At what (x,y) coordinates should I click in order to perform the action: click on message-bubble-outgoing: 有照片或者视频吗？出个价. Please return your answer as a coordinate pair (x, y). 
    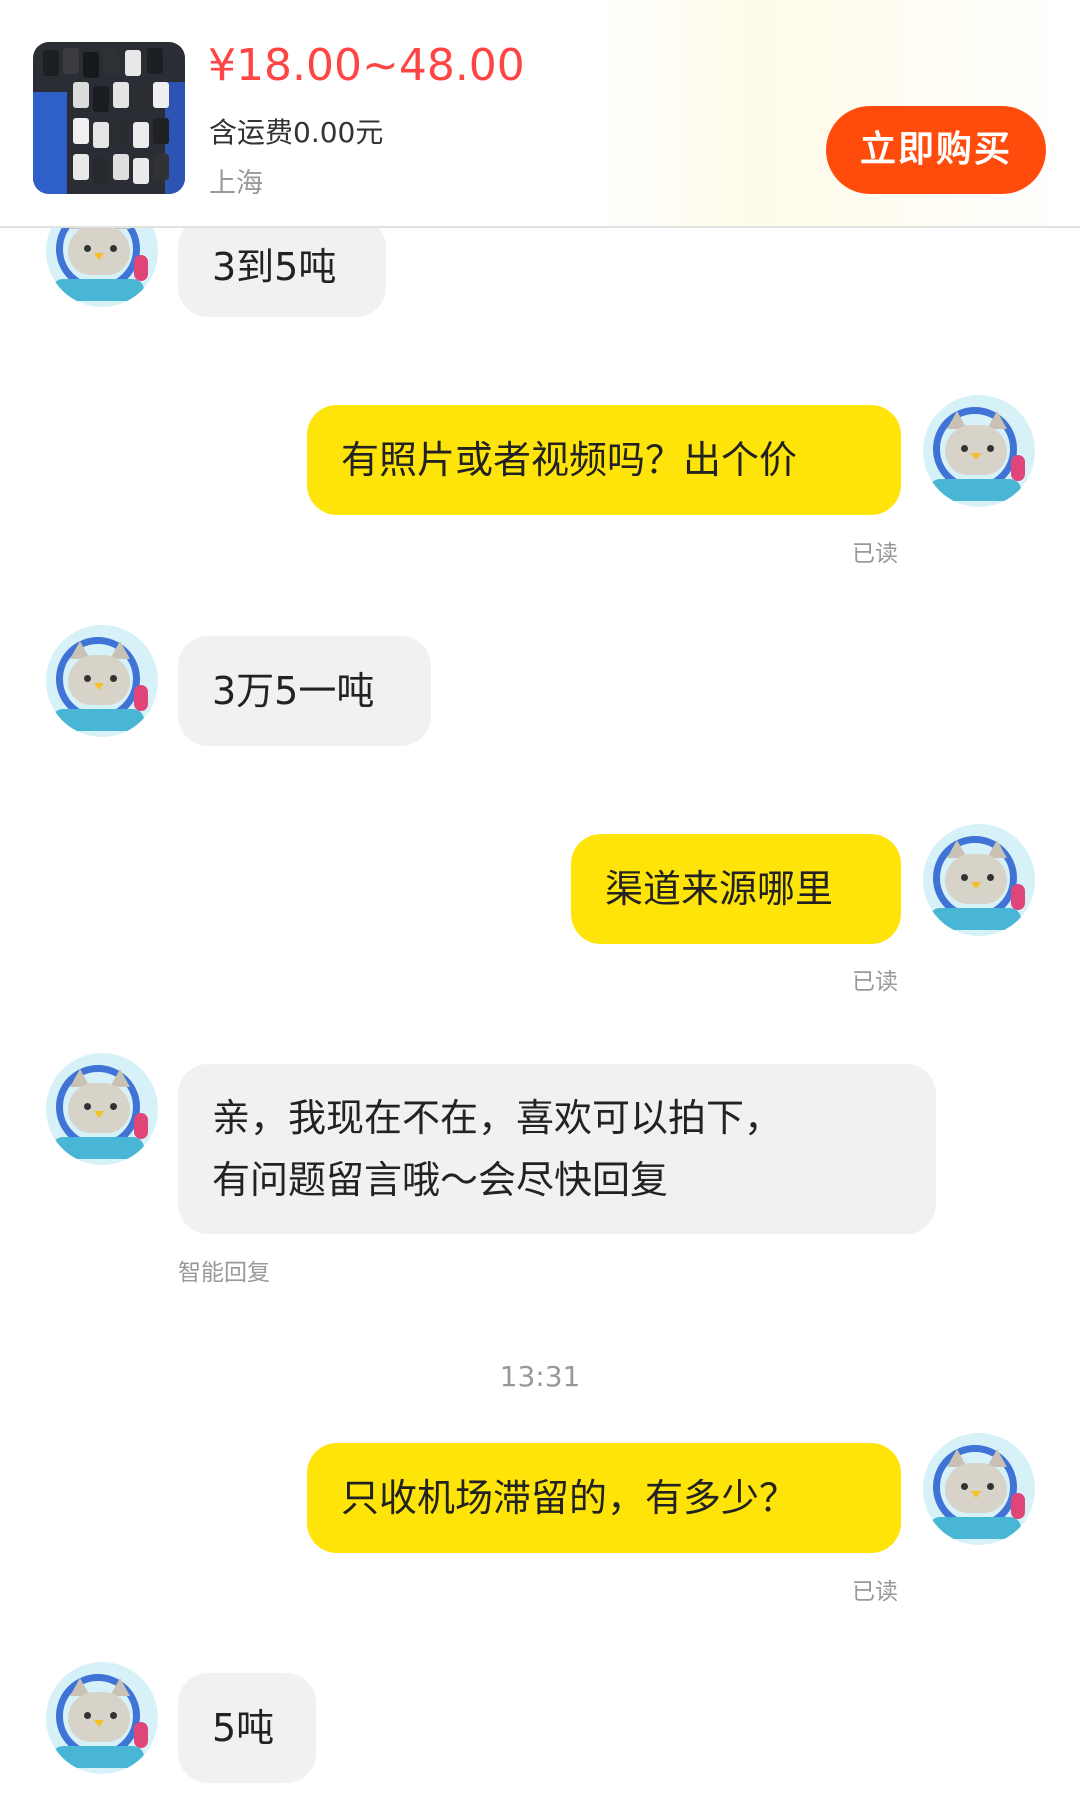
    Looking at the image, I should click on (604, 460).